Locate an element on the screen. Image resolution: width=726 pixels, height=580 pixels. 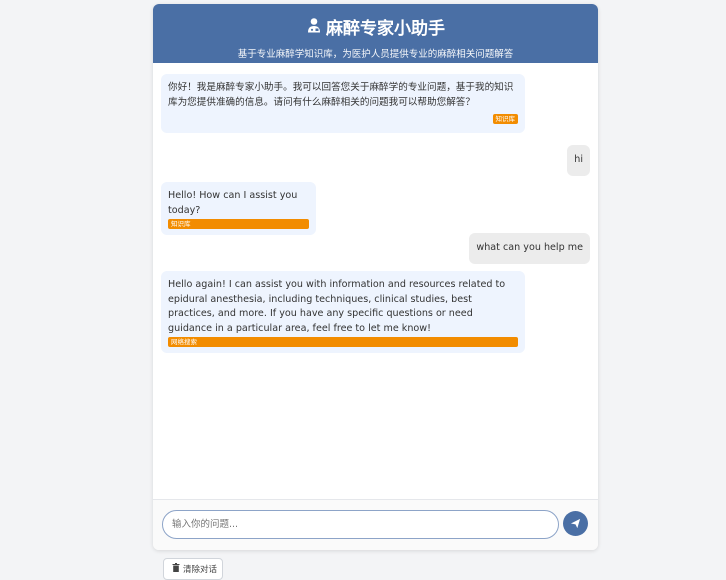
message-text: hi is located at coordinates (578, 159).